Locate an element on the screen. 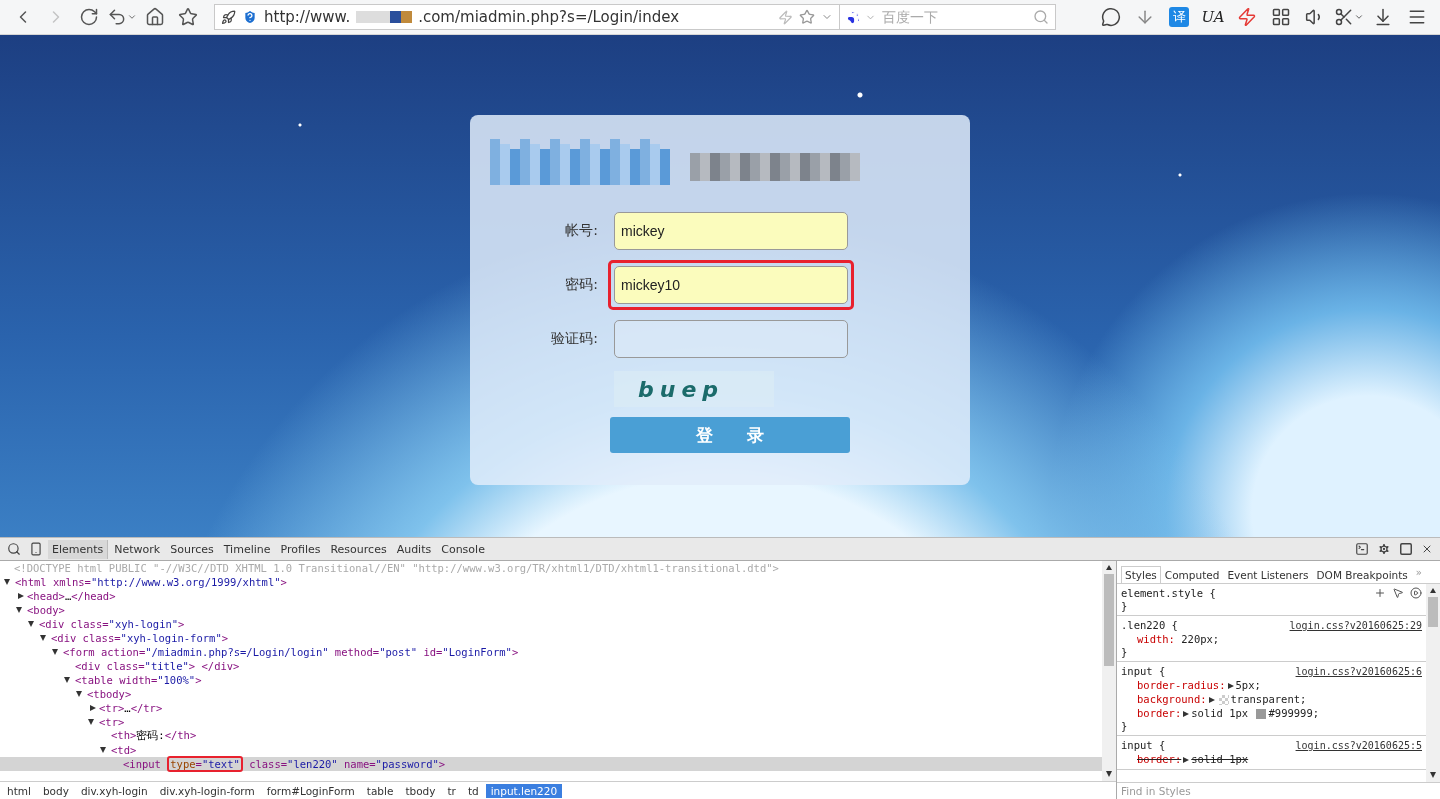  search-field: 百度一下 is located at coordinates (948, 17).